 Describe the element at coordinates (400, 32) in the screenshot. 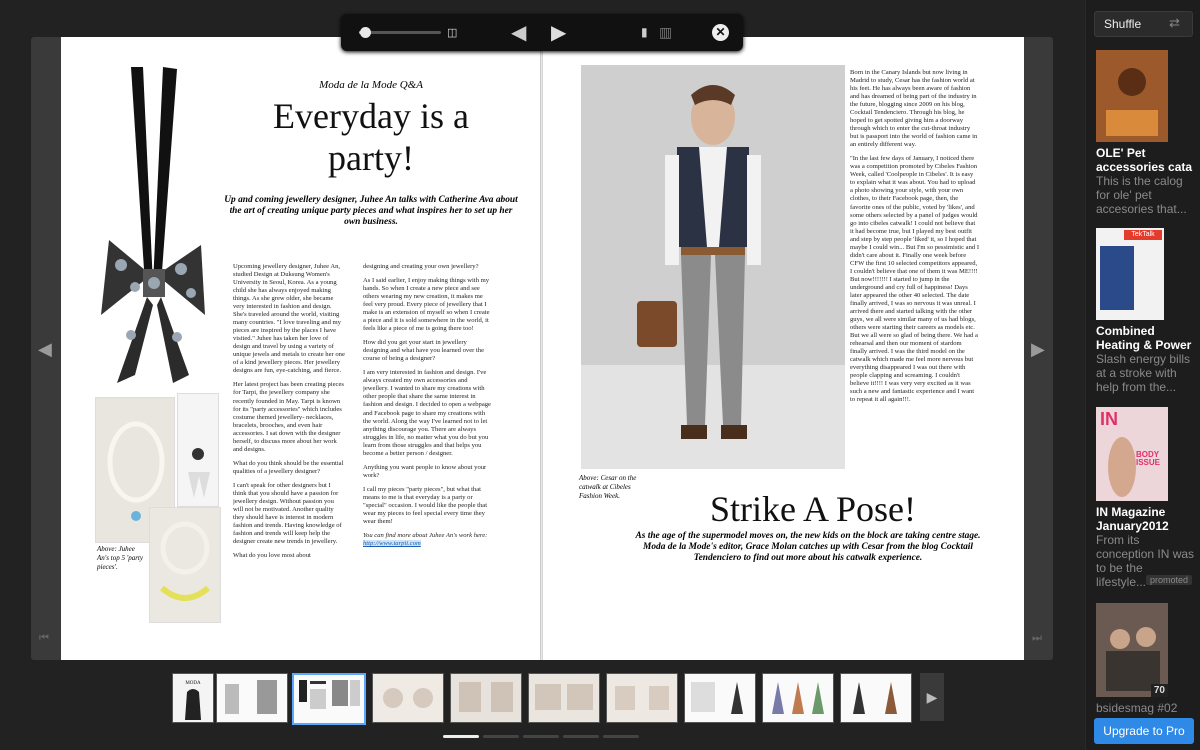

I see `page-progress-track` at that location.